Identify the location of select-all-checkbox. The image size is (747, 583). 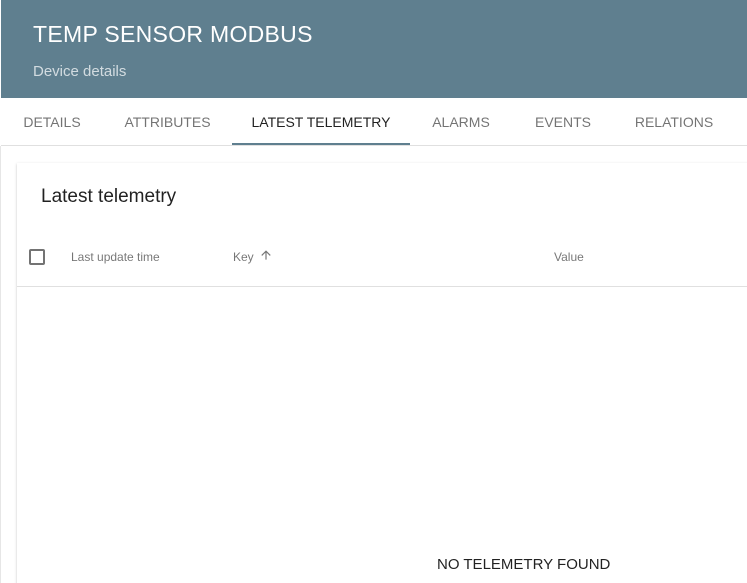
(37, 257).